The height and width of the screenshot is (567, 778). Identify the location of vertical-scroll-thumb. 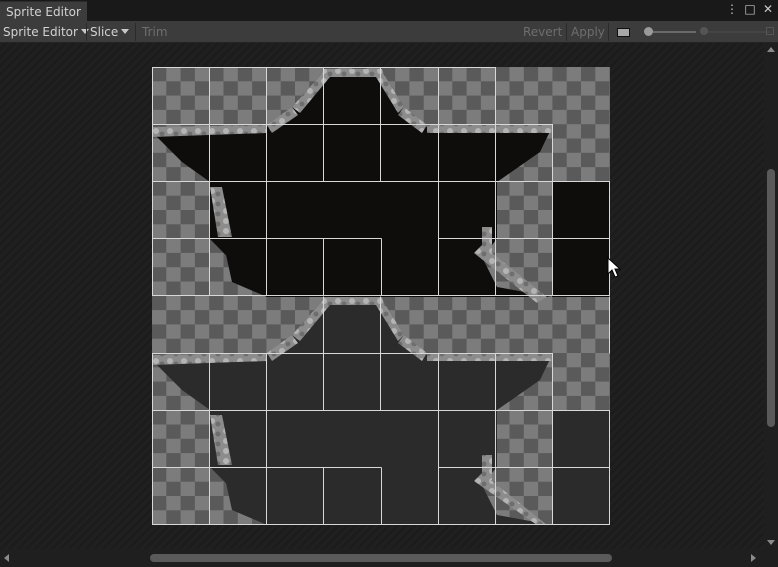
(771, 298).